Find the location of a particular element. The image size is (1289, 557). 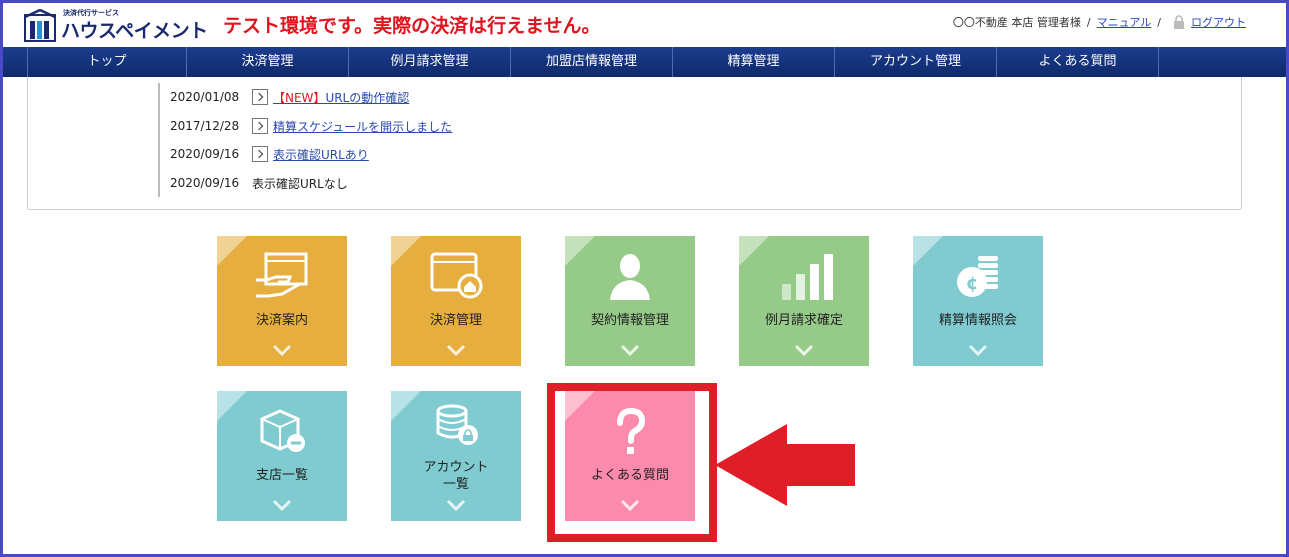

nav-faq: よくある質問 is located at coordinates (1078, 62).